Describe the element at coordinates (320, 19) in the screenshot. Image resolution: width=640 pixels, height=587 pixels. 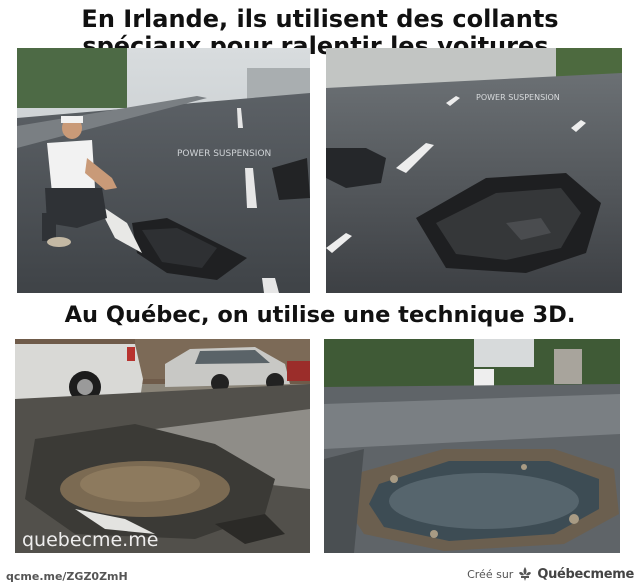
I see `top-caption-line-1: En Irlande, ils utilisent des collants` at that location.